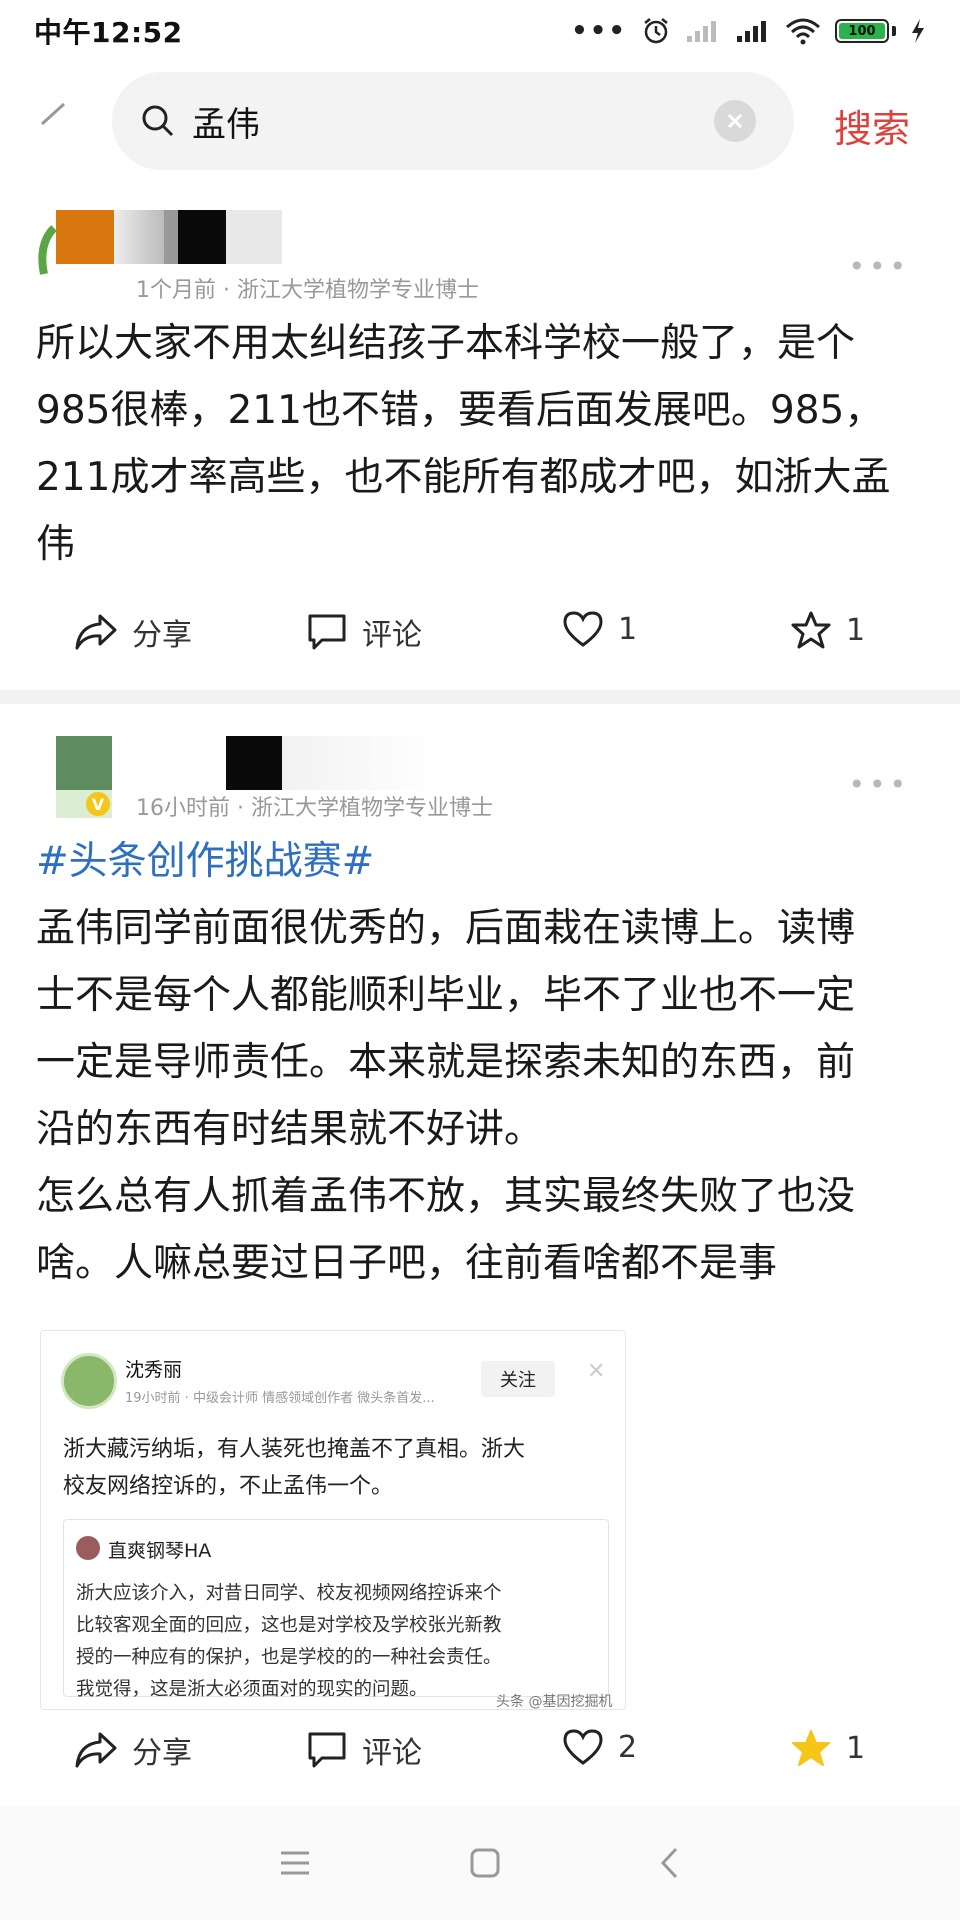  I want to click on post-meta: 16小时前 · 浙江大学植物学专业博士, so click(314, 808).